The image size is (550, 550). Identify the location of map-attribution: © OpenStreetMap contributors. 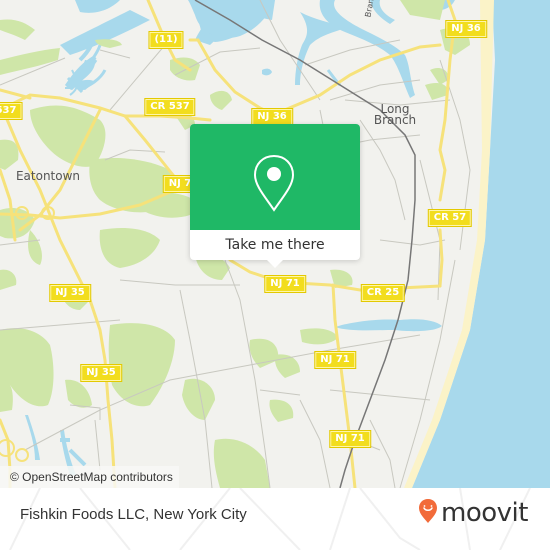
(89, 477).